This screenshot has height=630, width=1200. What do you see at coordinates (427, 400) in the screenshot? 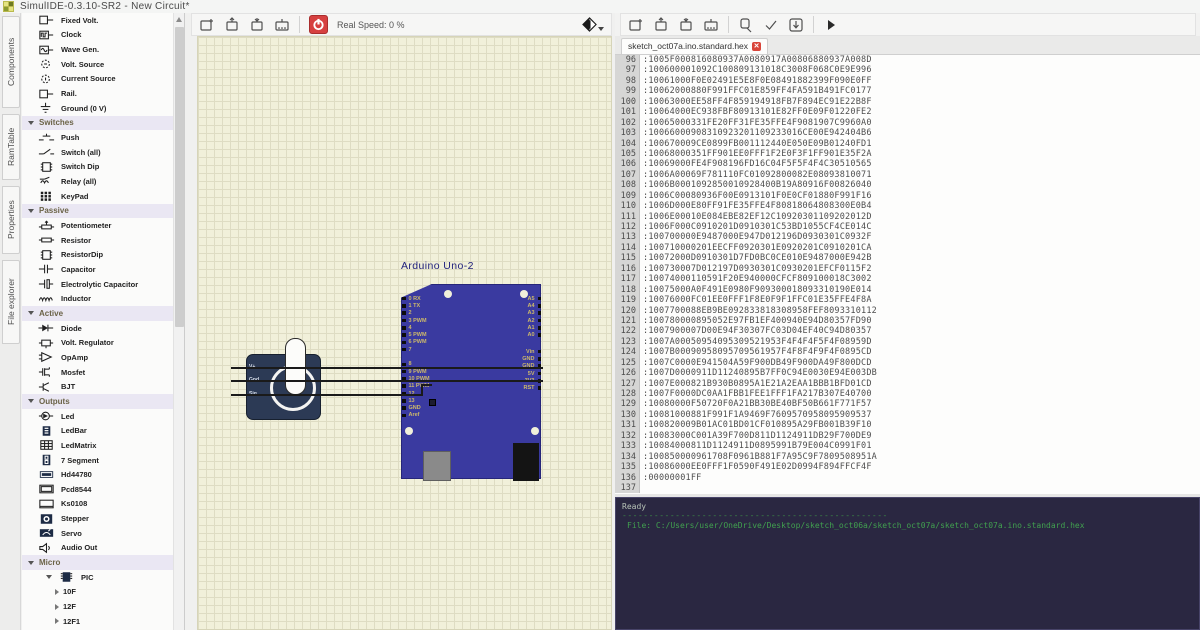
I see `pin-13: 13` at bounding box center [427, 400].